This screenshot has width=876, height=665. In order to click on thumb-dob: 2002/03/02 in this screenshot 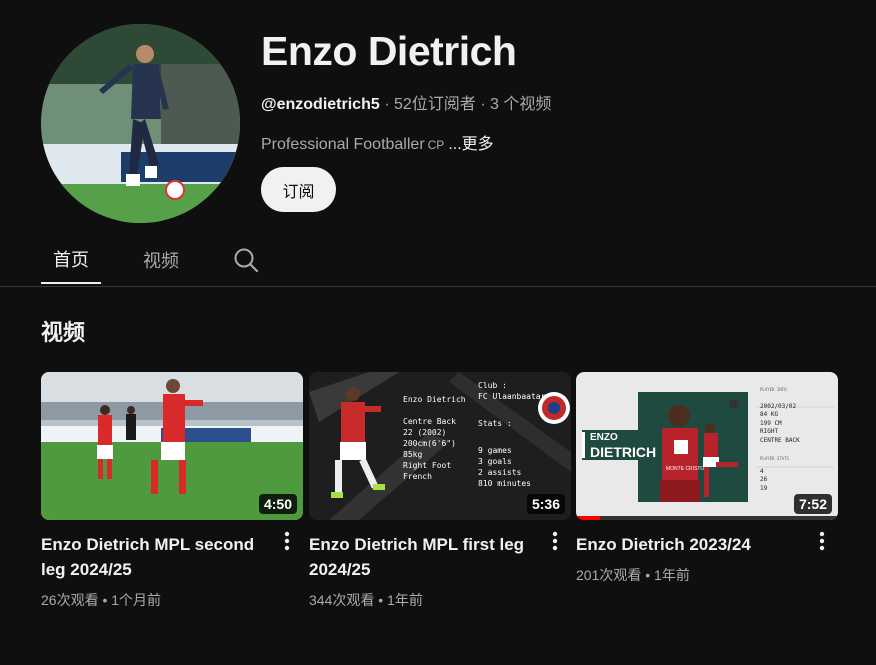, I will do `click(778, 406)`.